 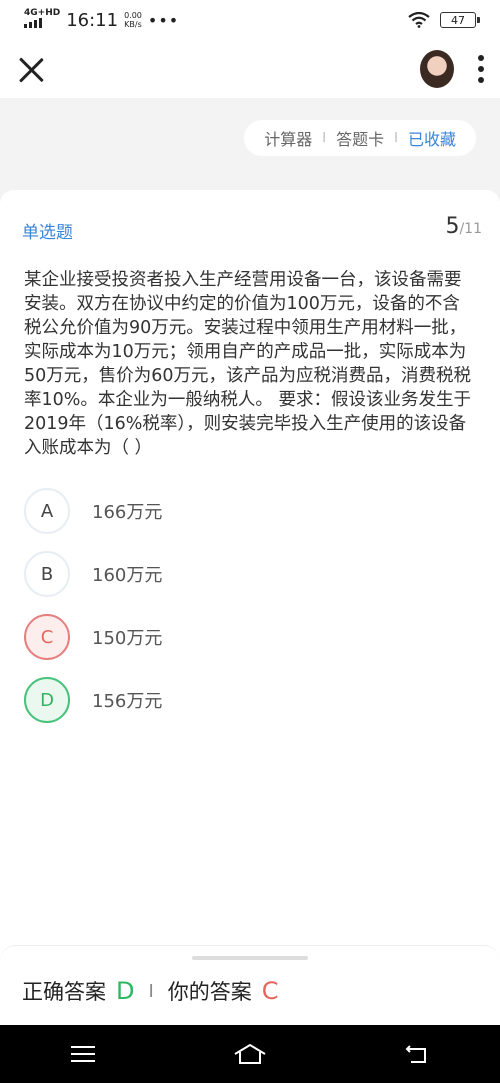 I want to click on more-options-icon, so click(x=481, y=69).